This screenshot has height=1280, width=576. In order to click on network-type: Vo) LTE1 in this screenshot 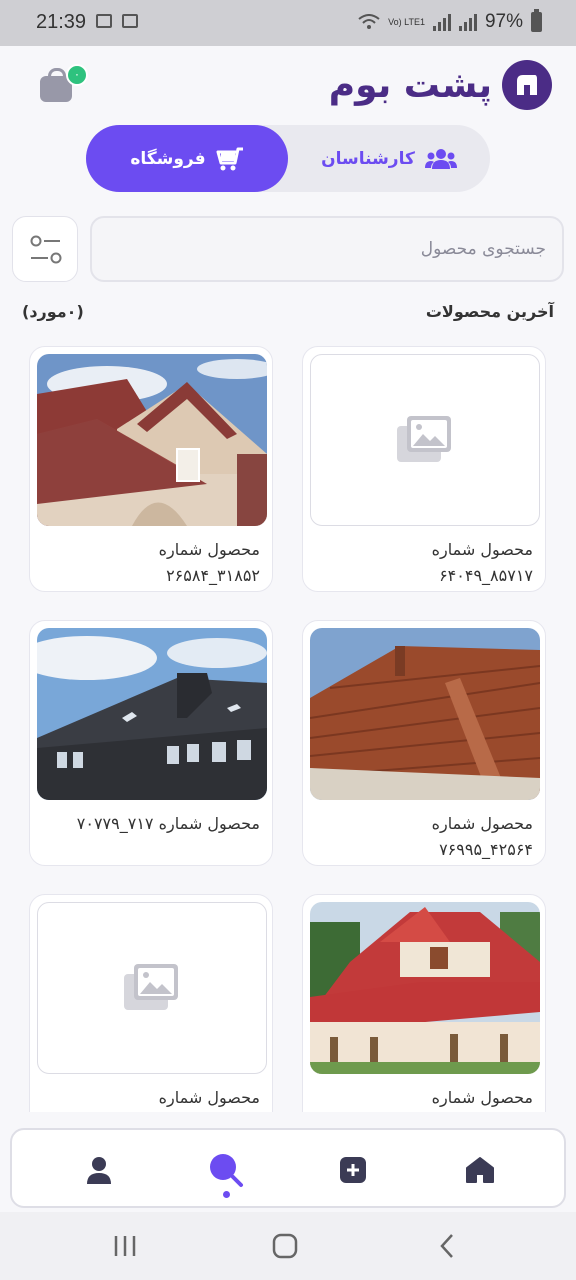, I will do `click(406, 21)`.